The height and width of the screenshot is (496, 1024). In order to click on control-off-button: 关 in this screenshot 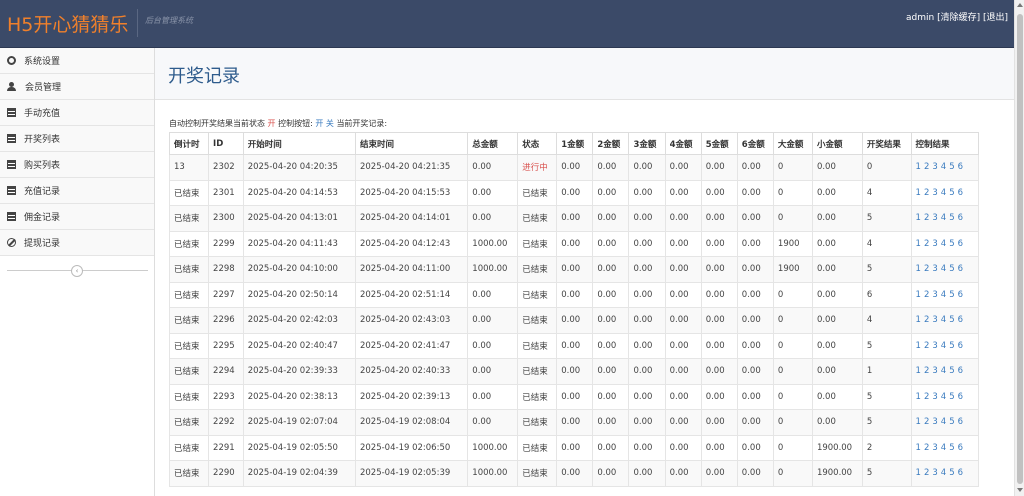, I will do `click(330, 123)`.